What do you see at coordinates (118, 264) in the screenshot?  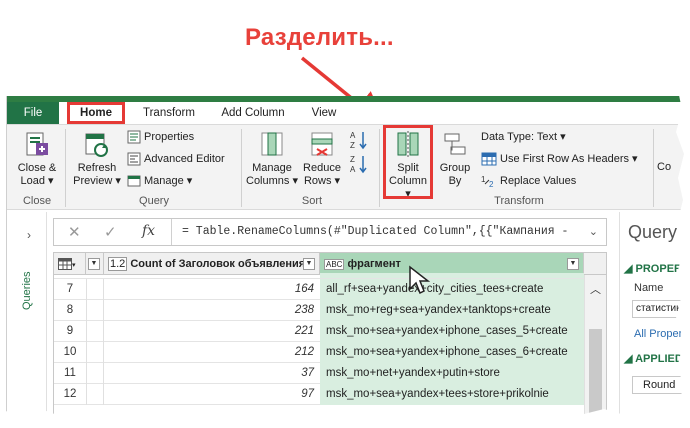 I see `number-type-icon: 1.2` at bounding box center [118, 264].